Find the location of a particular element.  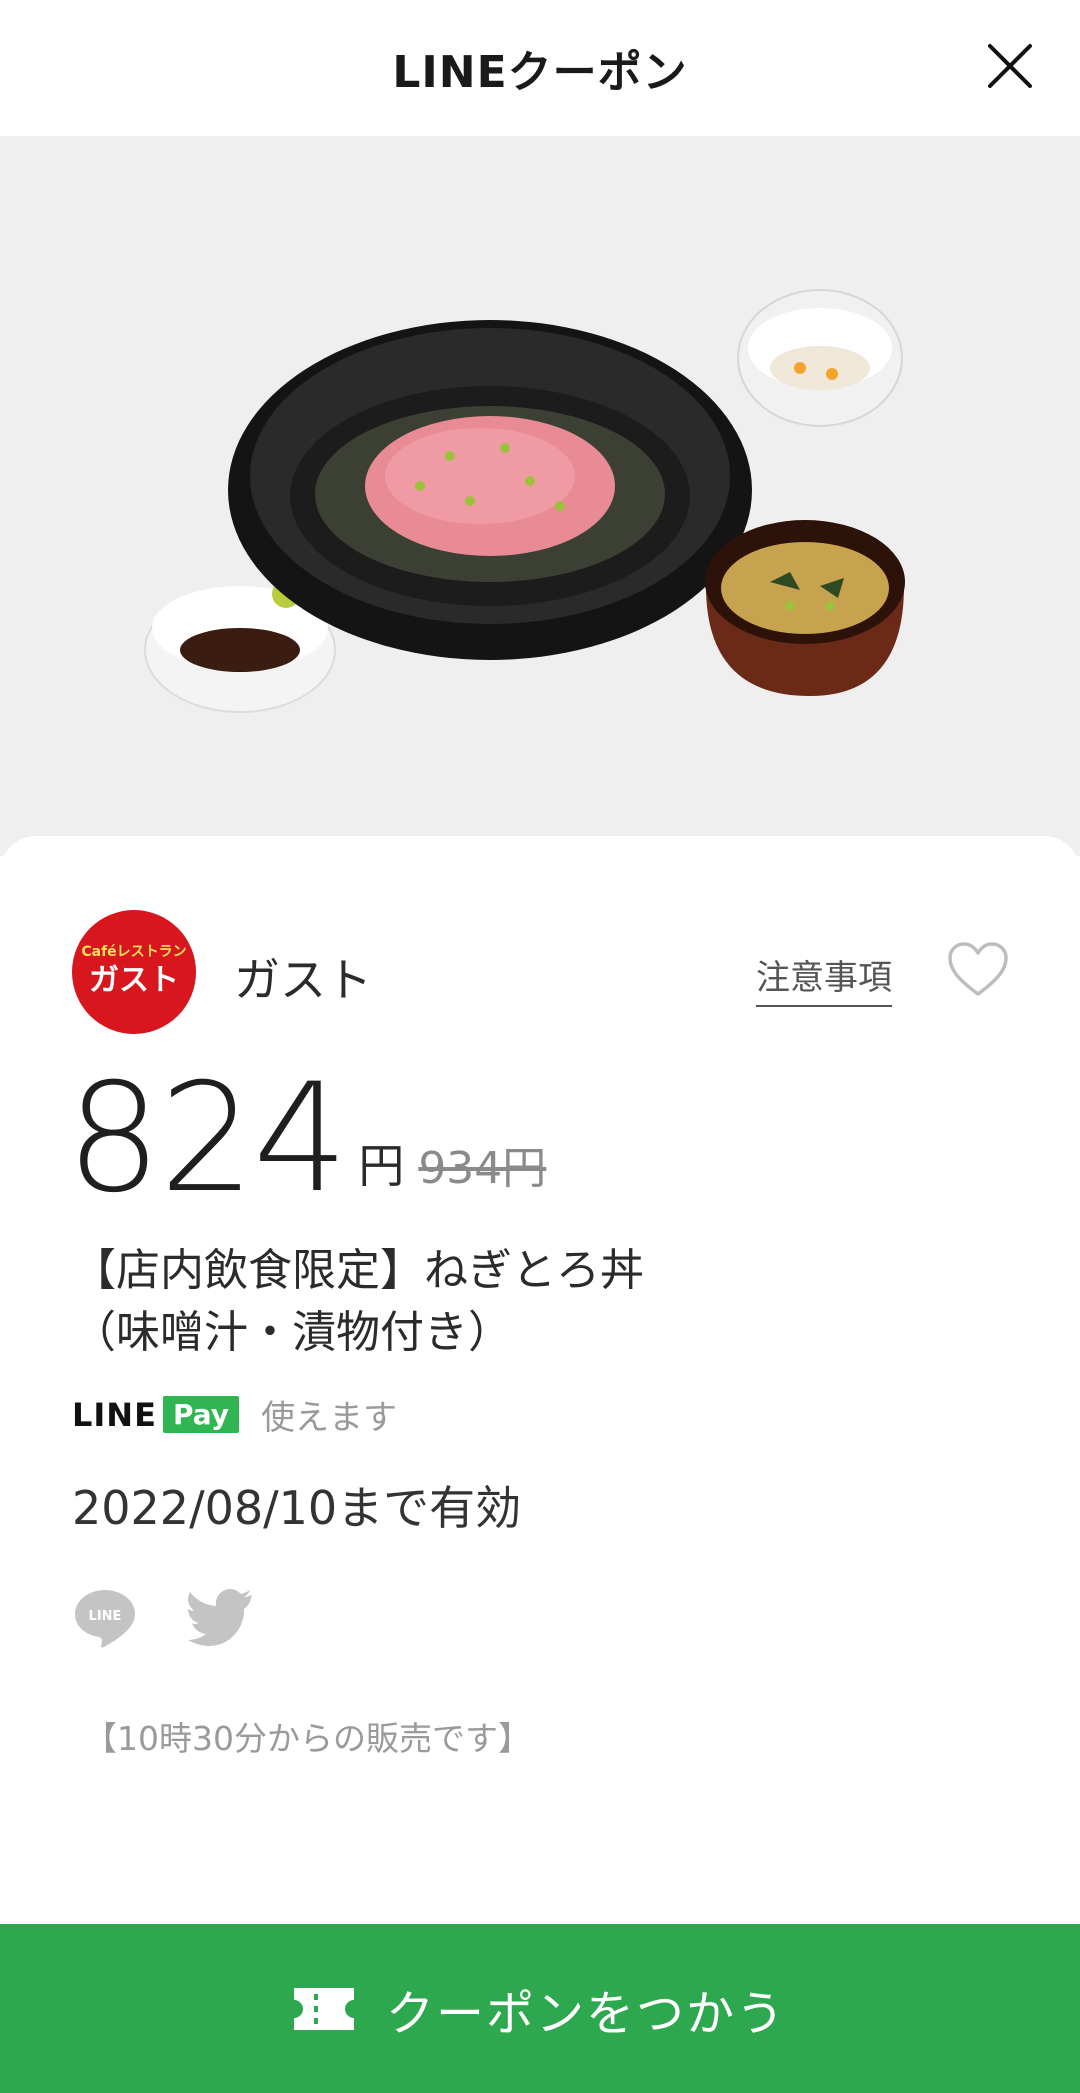

price-current: 824 is located at coordinates (207, 1139).